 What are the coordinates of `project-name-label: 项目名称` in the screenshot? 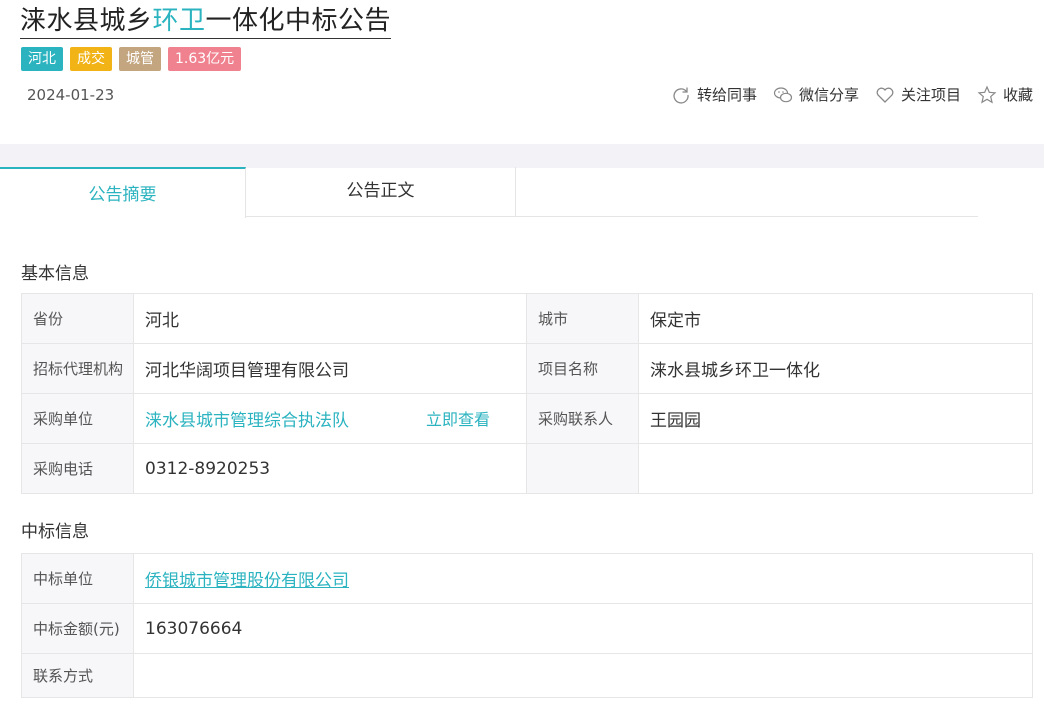 It's located at (582, 368).